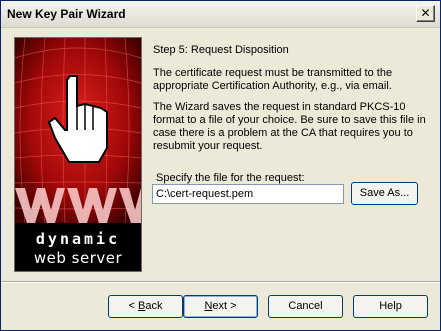 The image size is (441, 331). Describe the element at coordinates (220, 282) in the screenshot. I see `footer-separator` at that location.